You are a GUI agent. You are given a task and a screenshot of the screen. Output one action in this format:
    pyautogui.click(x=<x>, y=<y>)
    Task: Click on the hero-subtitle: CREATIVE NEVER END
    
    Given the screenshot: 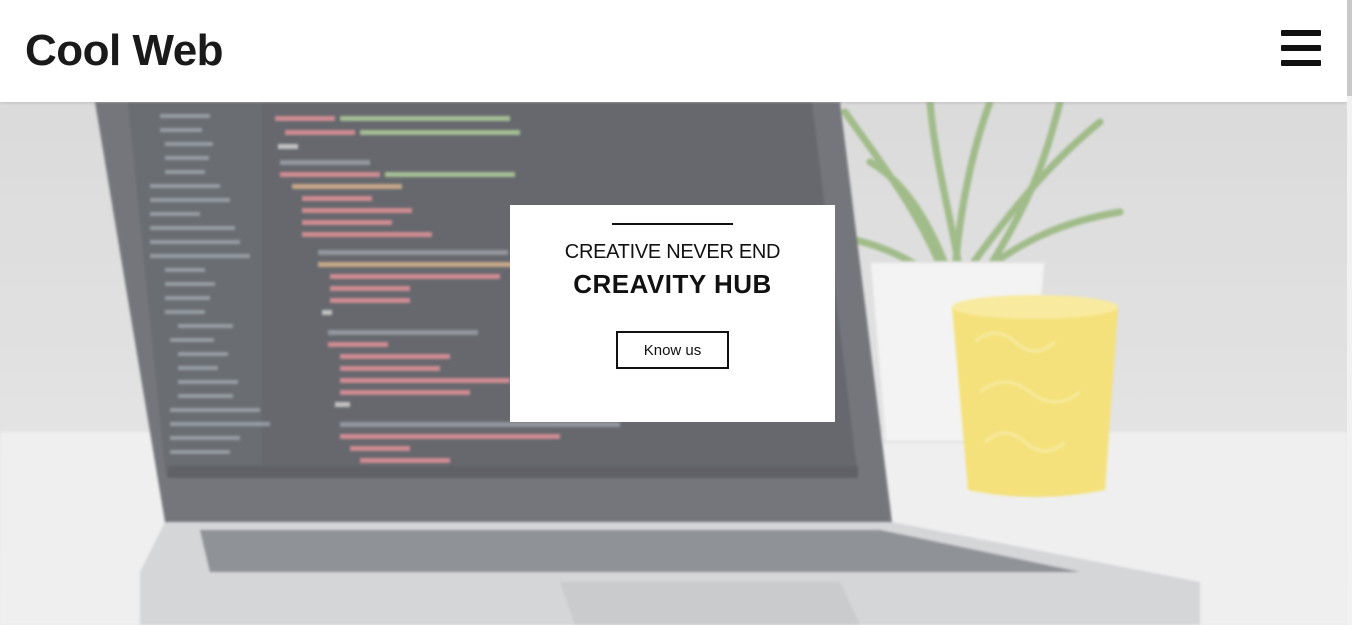 What is the action you would take?
    pyautogui.click(x=672, y=252)
    